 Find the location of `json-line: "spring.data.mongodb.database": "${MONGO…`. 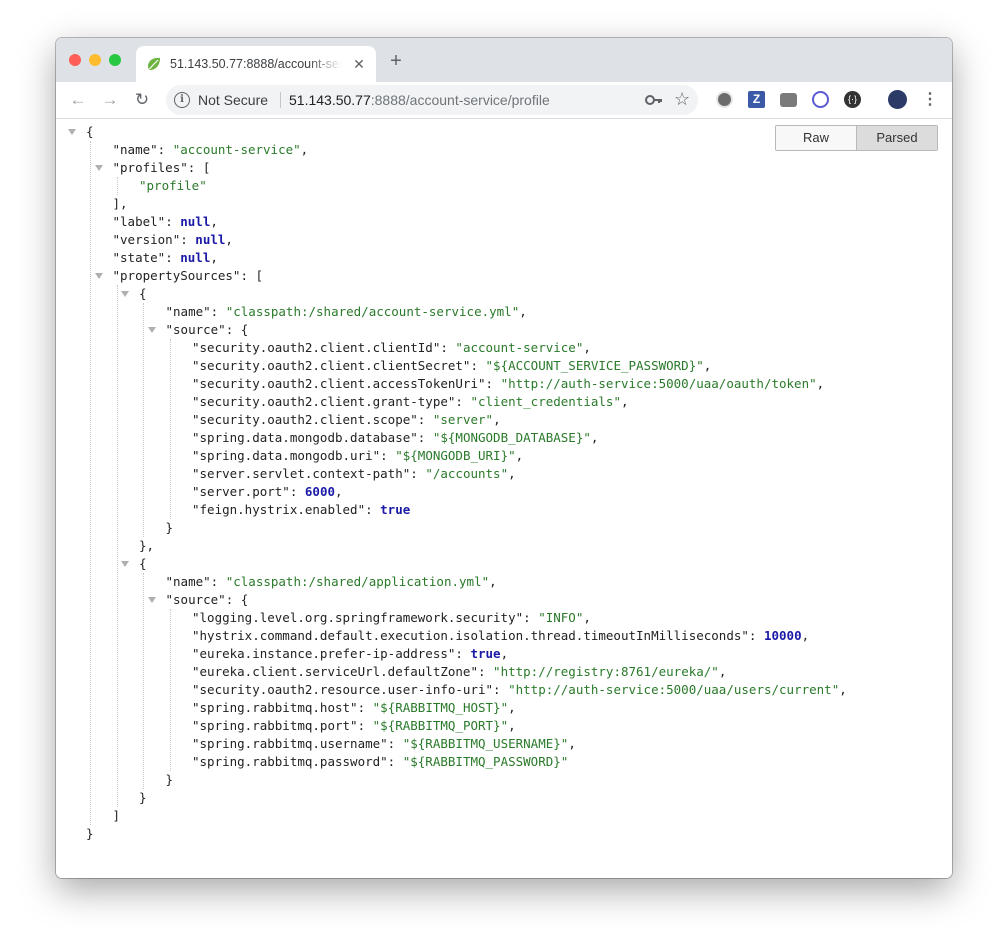

json-line: "spring.data.mongodb.database": "${MONGO… is located at coordinates (395, 438).